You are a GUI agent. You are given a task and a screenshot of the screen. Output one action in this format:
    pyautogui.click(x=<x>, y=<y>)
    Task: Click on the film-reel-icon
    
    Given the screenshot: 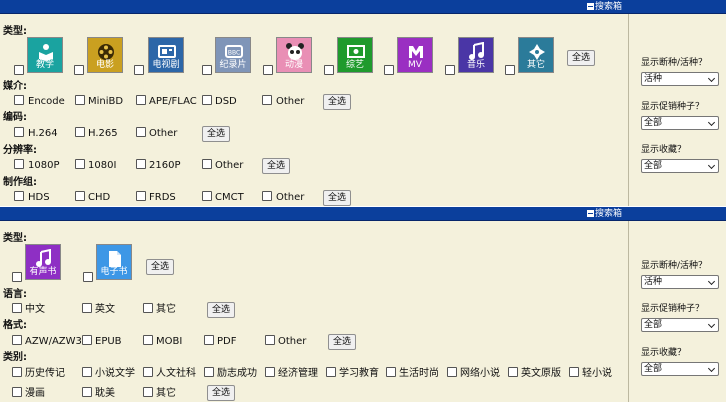 What is the action you would take?
    pyautogui.click(x=106, y=52)
    